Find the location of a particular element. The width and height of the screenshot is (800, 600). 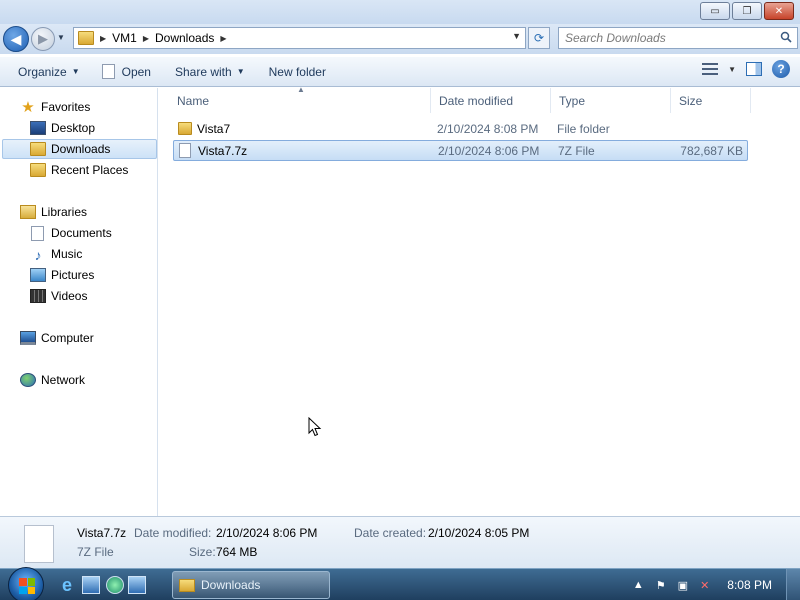

file-name: Vista7 is located at coordinates (214, 129).